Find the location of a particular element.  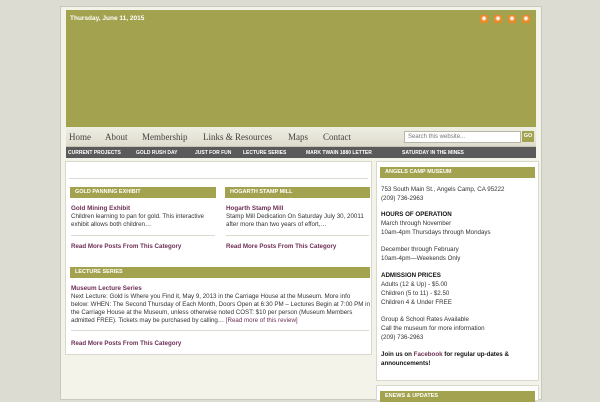

join-line-2: announcements! is located at coordinates (406, 363).